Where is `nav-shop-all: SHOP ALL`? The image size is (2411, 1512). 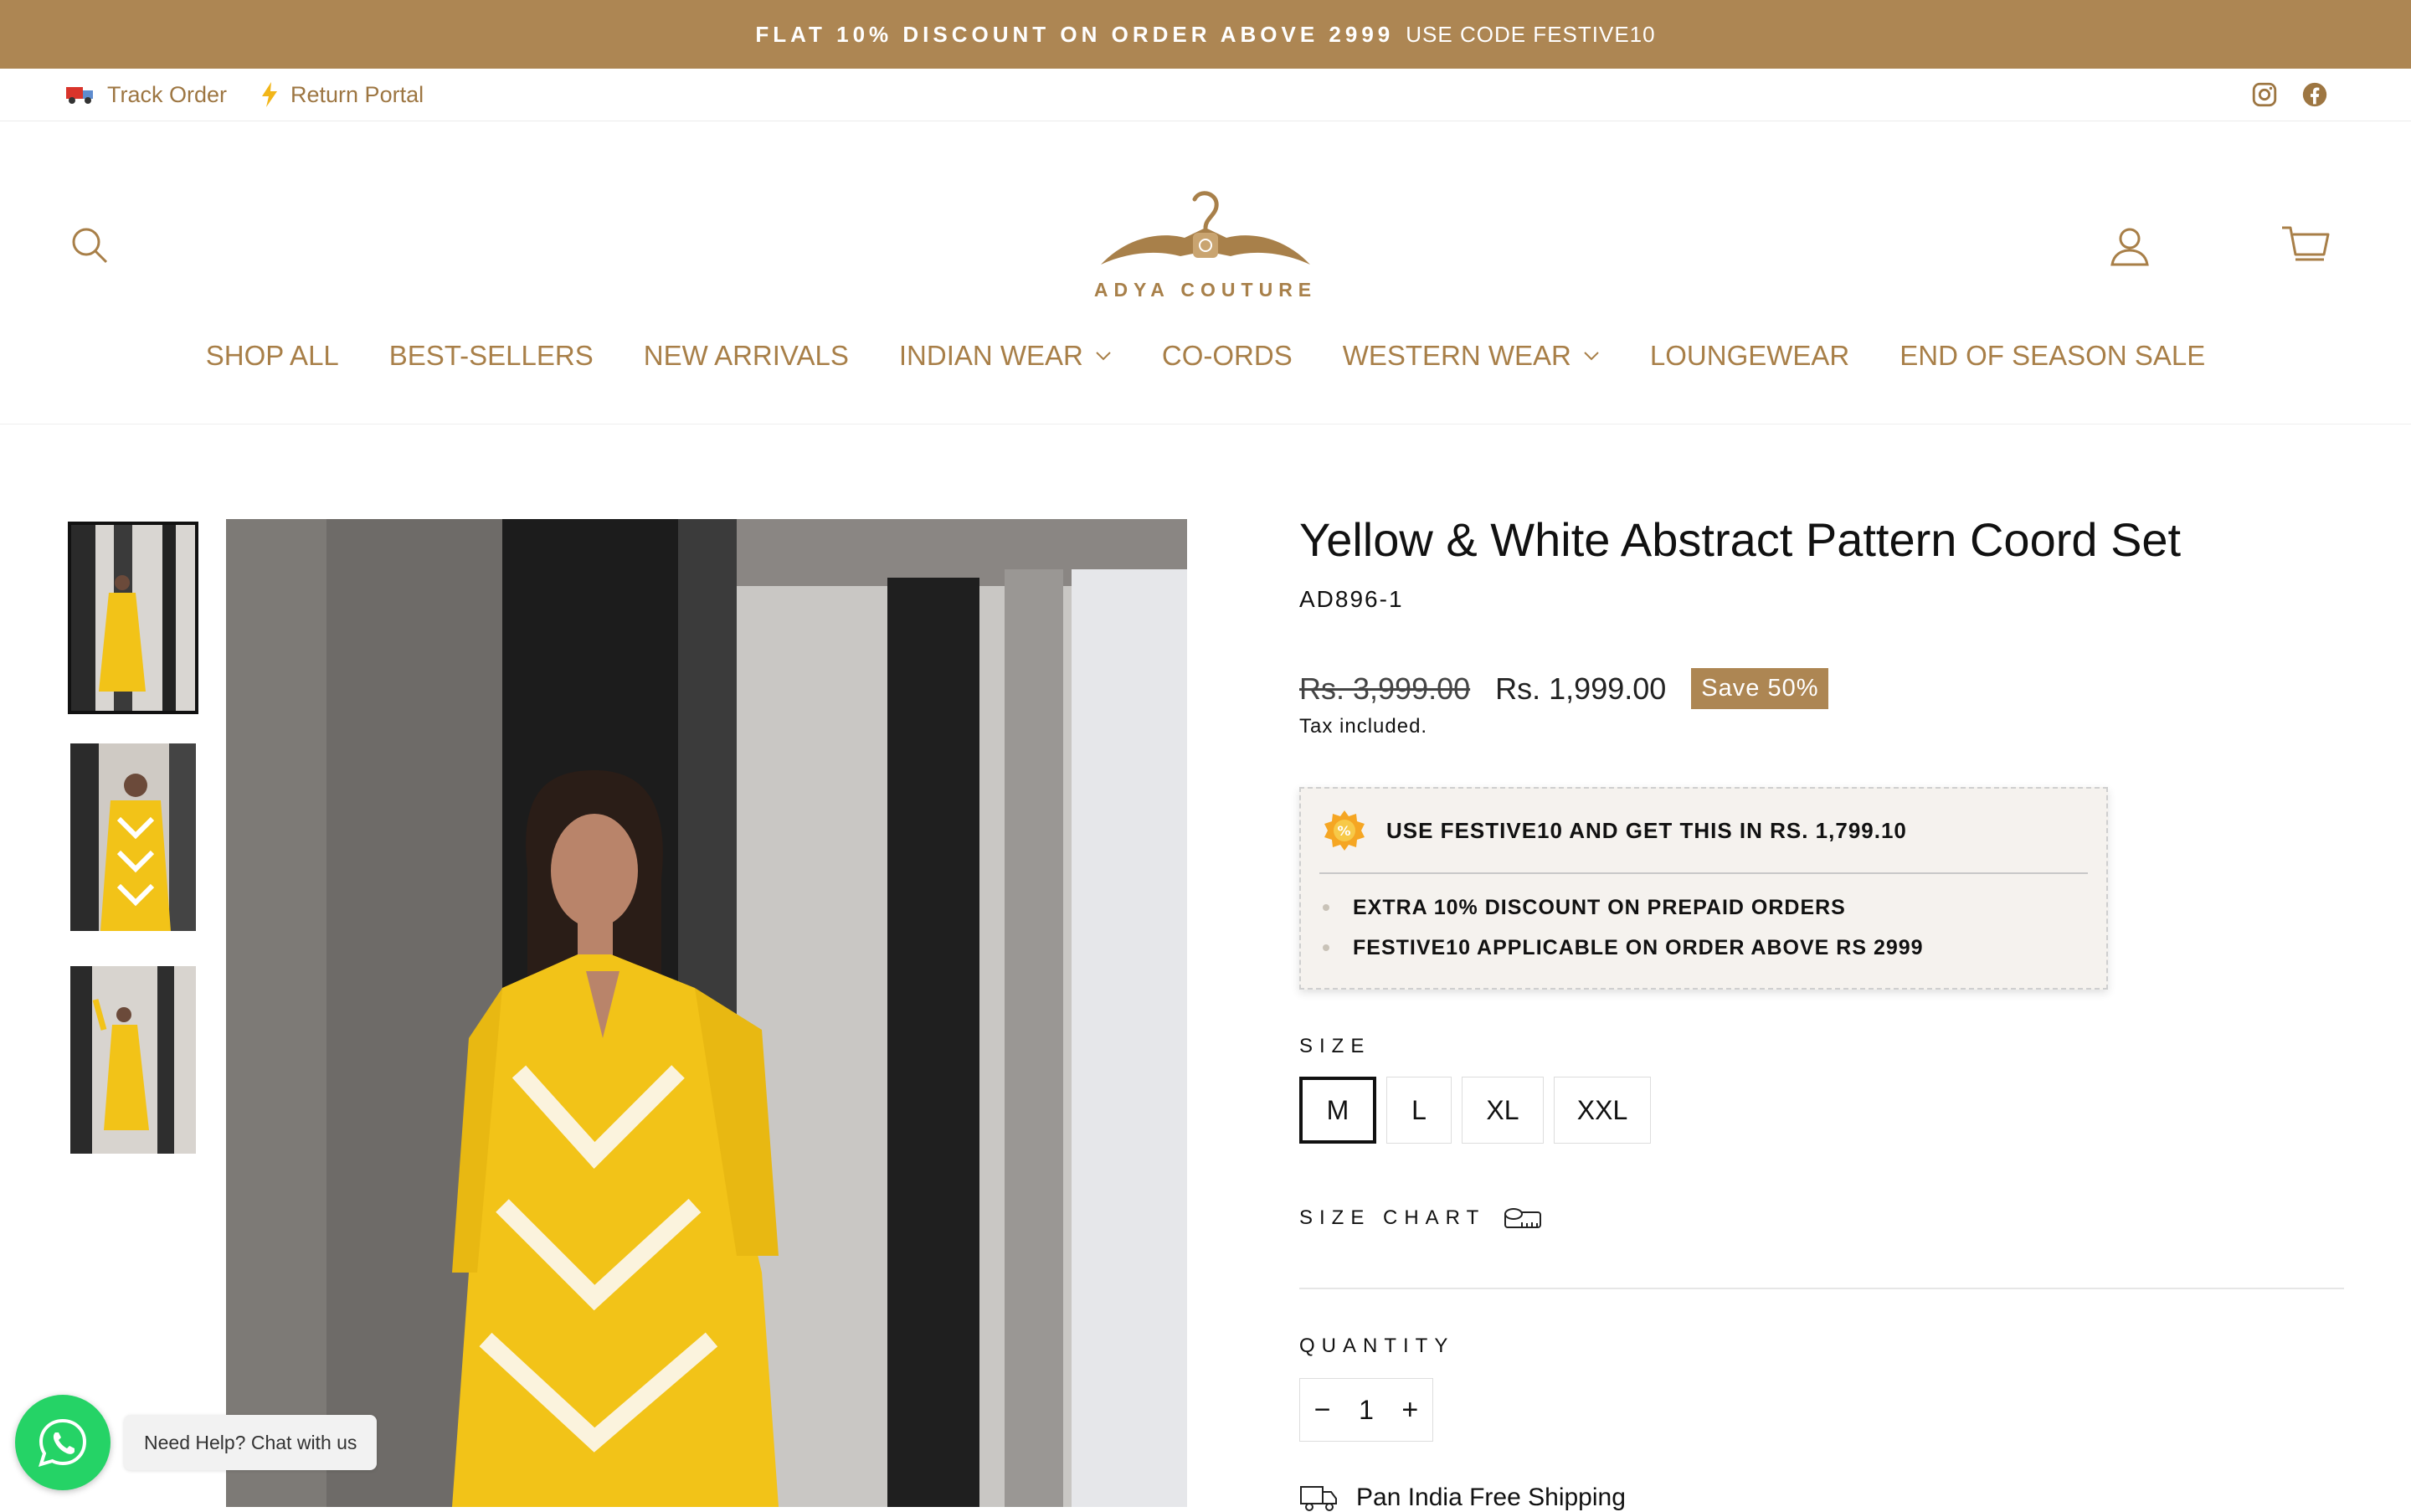 nav-shop-all: SHOP ALL is located at coordinates (272, 356).